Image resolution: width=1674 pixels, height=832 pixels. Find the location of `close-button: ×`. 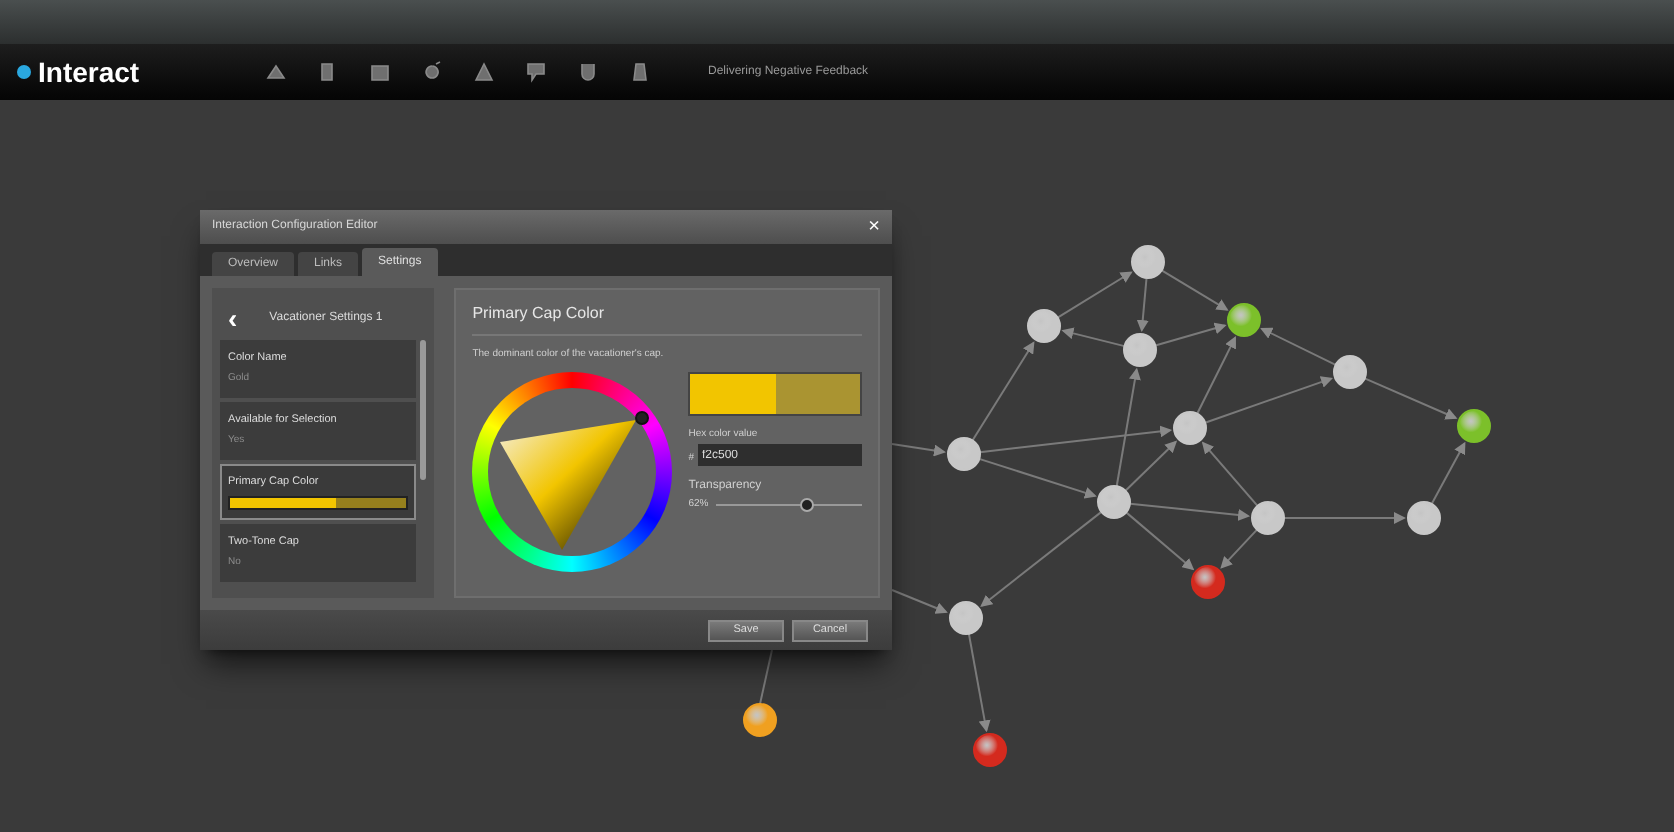

close-button: × is located at coordinates (874, 227).